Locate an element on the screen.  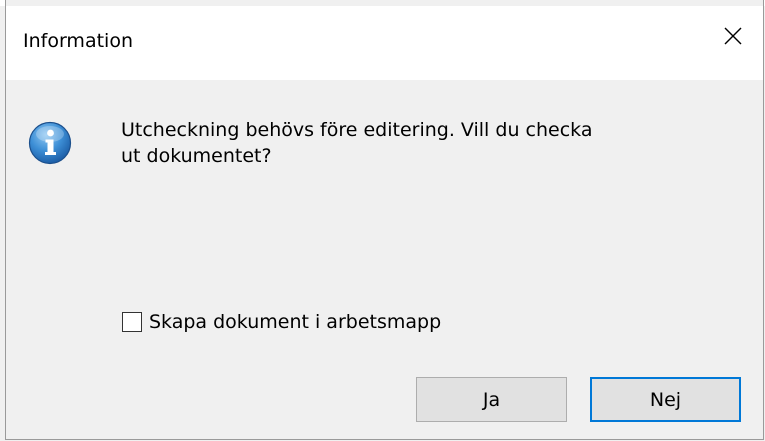
close-icon is located at coordinates (733, 36).